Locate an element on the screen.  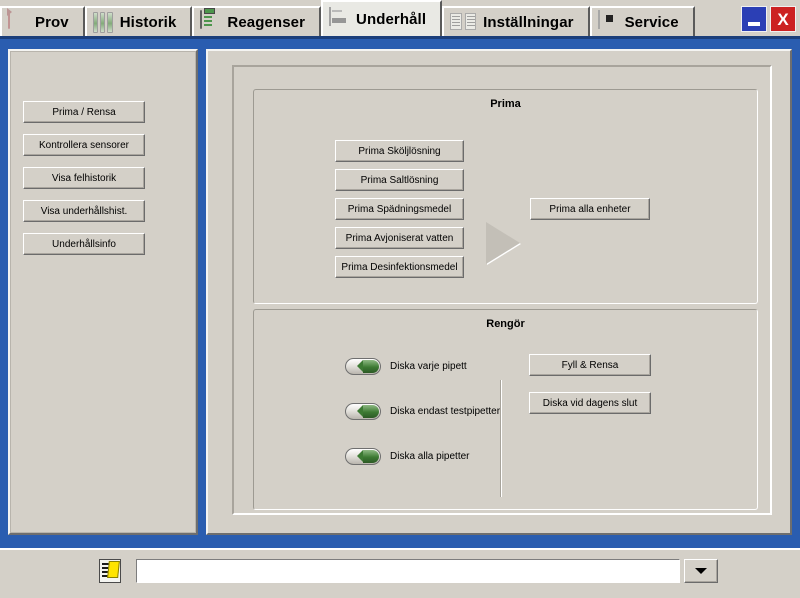
toggle-label: Diska alla pipetter is located at coordinates (430, 456).